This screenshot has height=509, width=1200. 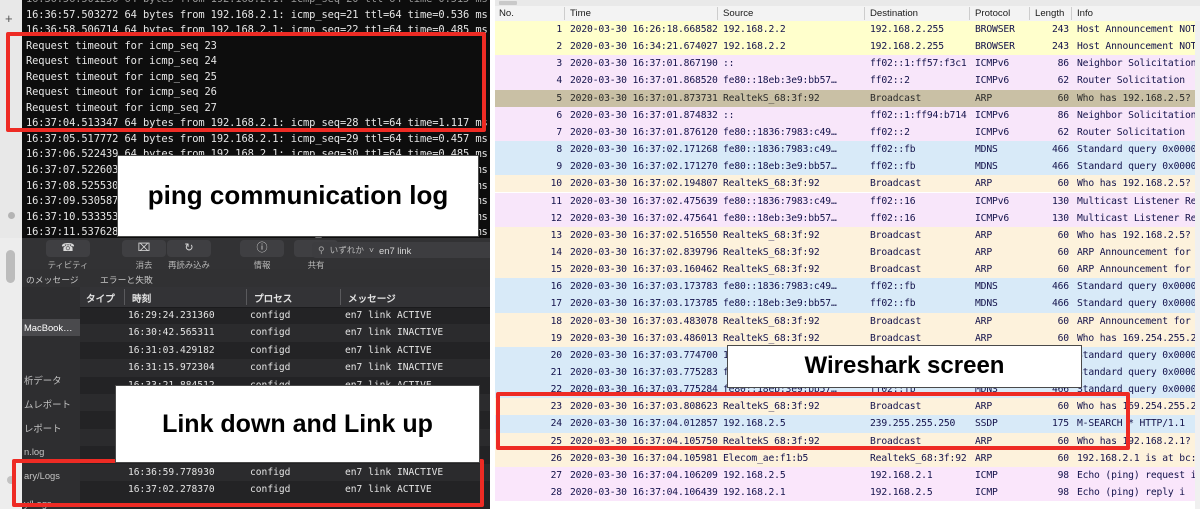 What do you see at coordinates (11, 119) in the screenshot?
I see `terminal-left-gutter: +` at bounding box center [11, 119].